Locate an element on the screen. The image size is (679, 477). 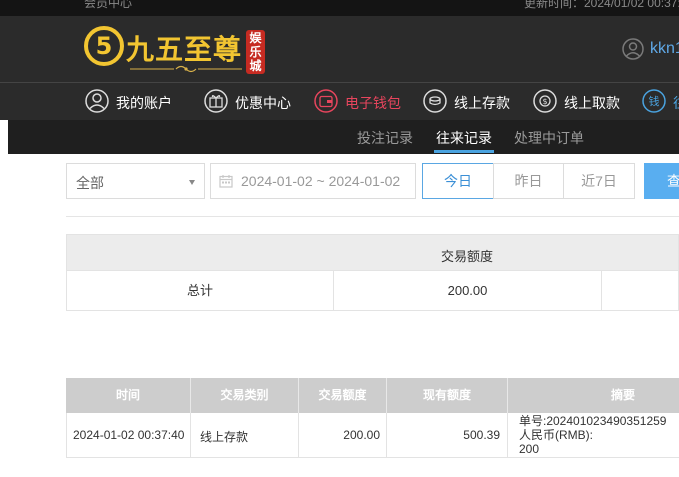
records-icon: 钱 is located at coordinates (654, 101).